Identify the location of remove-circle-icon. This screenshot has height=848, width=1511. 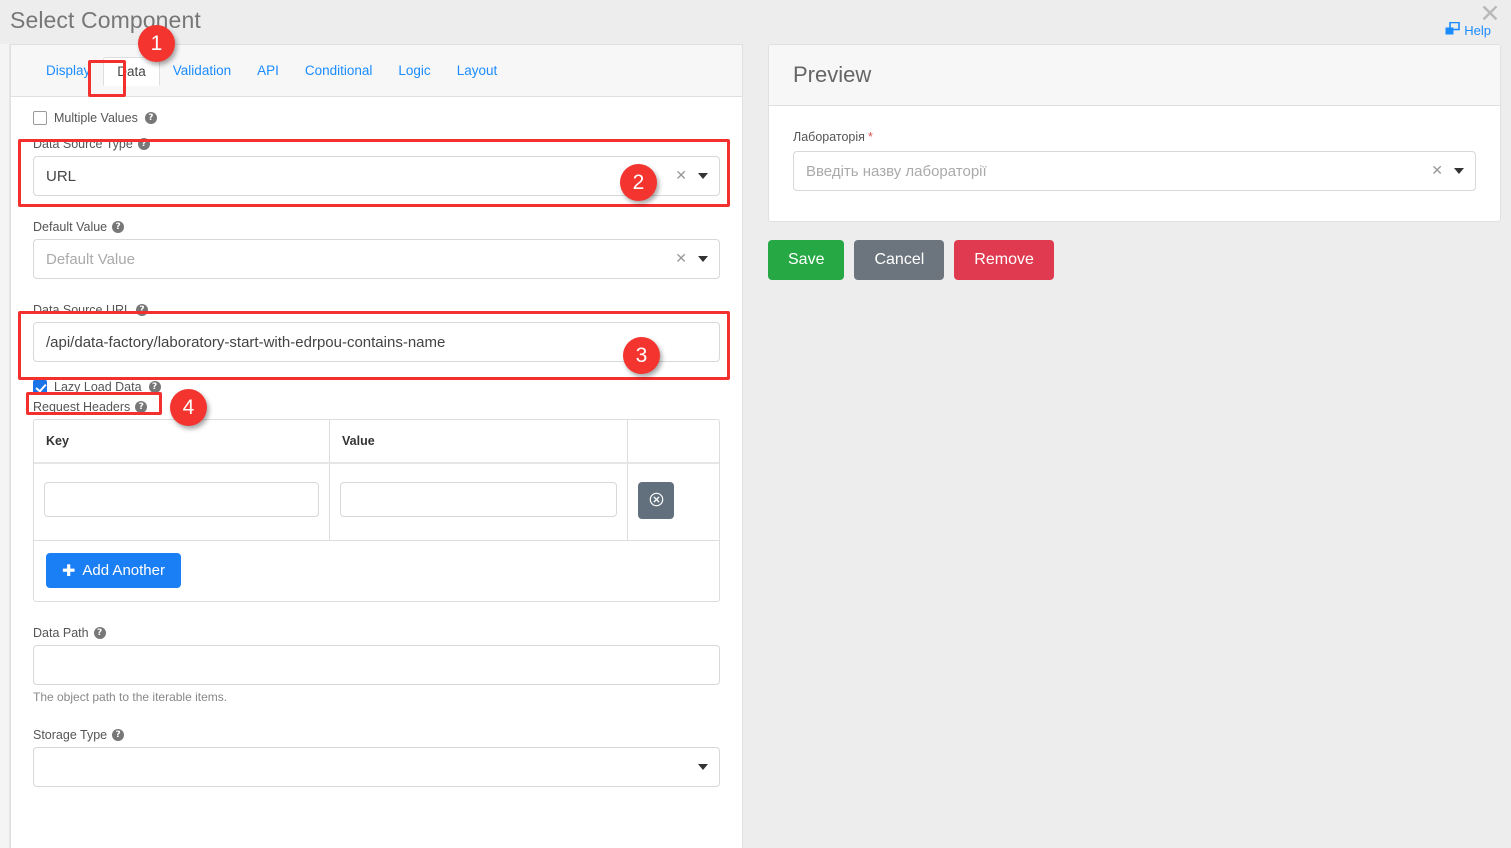
(656, 501).